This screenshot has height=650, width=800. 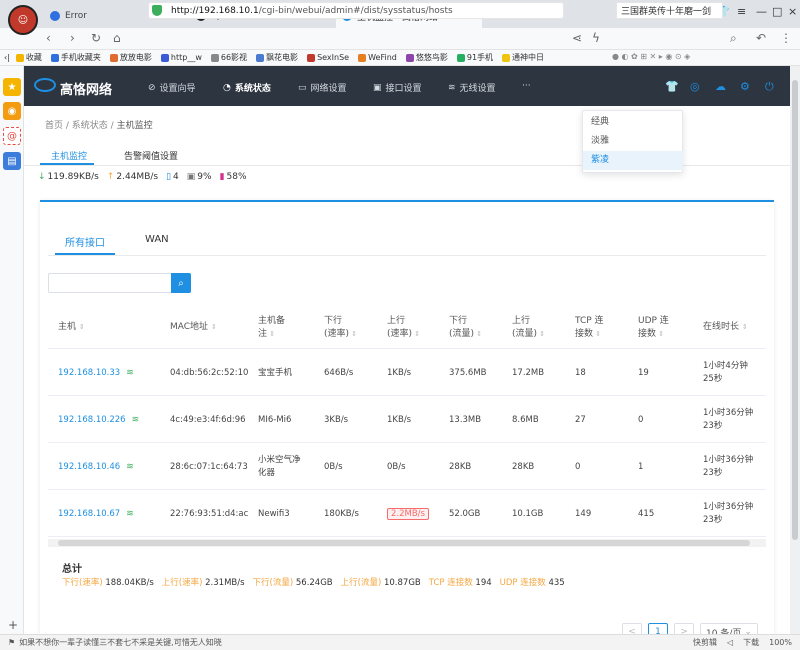 I want to click on nav-label: ···, so click(x=526, y=86).